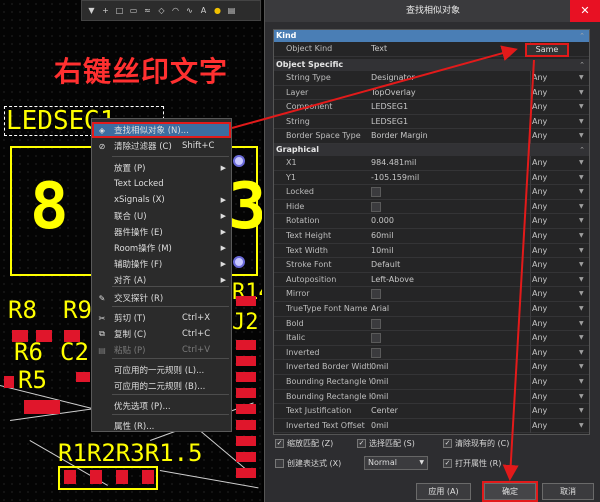 This screenshot has width=600, height=502. Describe the element at coordinates (308, 463) in the screenshot. I see `create-expression-option: 创建表达式 (X)` at that location.